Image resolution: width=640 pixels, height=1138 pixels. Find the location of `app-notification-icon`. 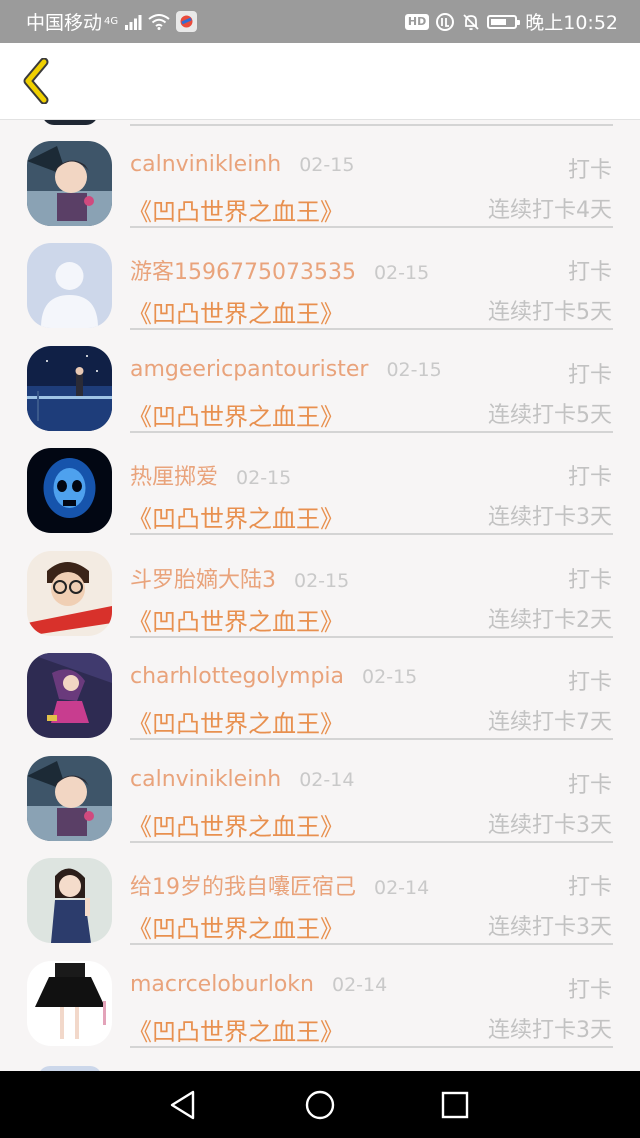

app-notification-icon is located at coordinates (187, 21).